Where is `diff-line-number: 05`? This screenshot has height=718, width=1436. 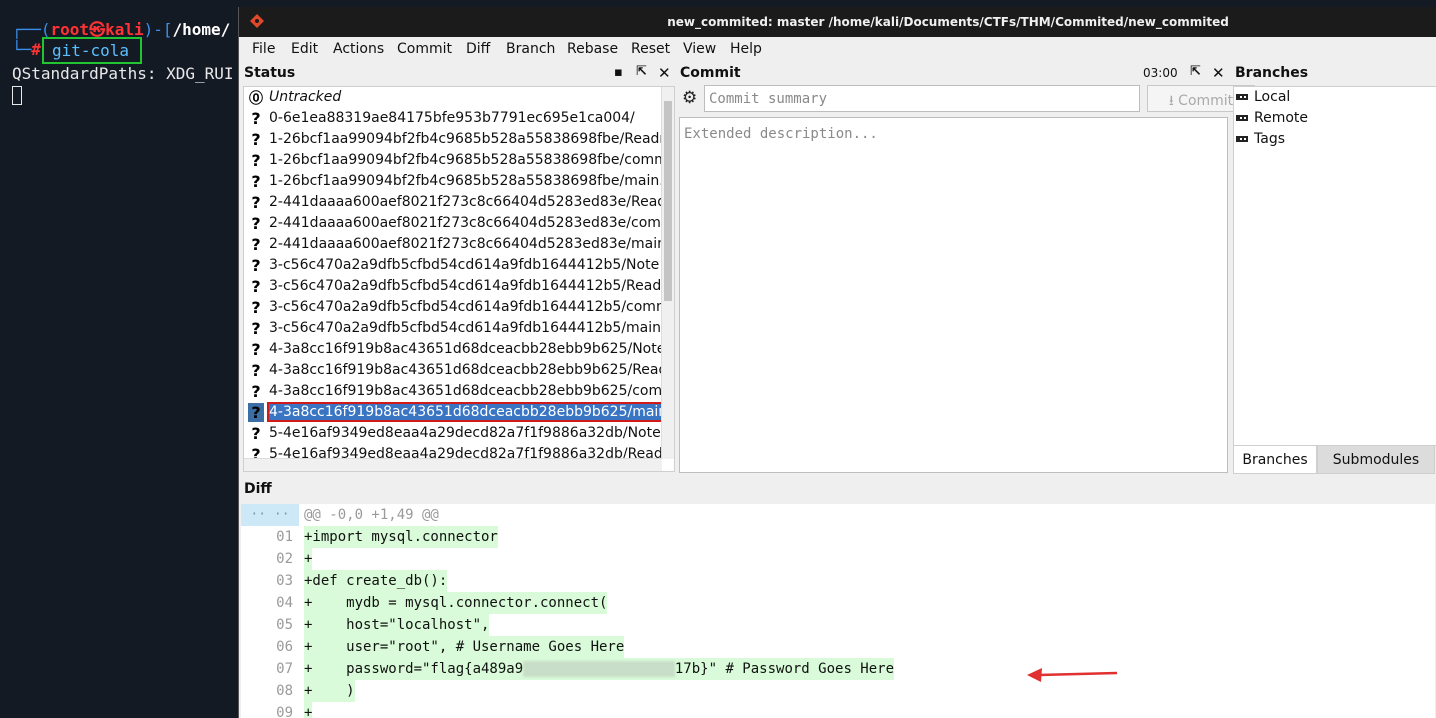 diff-line-number: 05 is located at coordinates (284, 625).